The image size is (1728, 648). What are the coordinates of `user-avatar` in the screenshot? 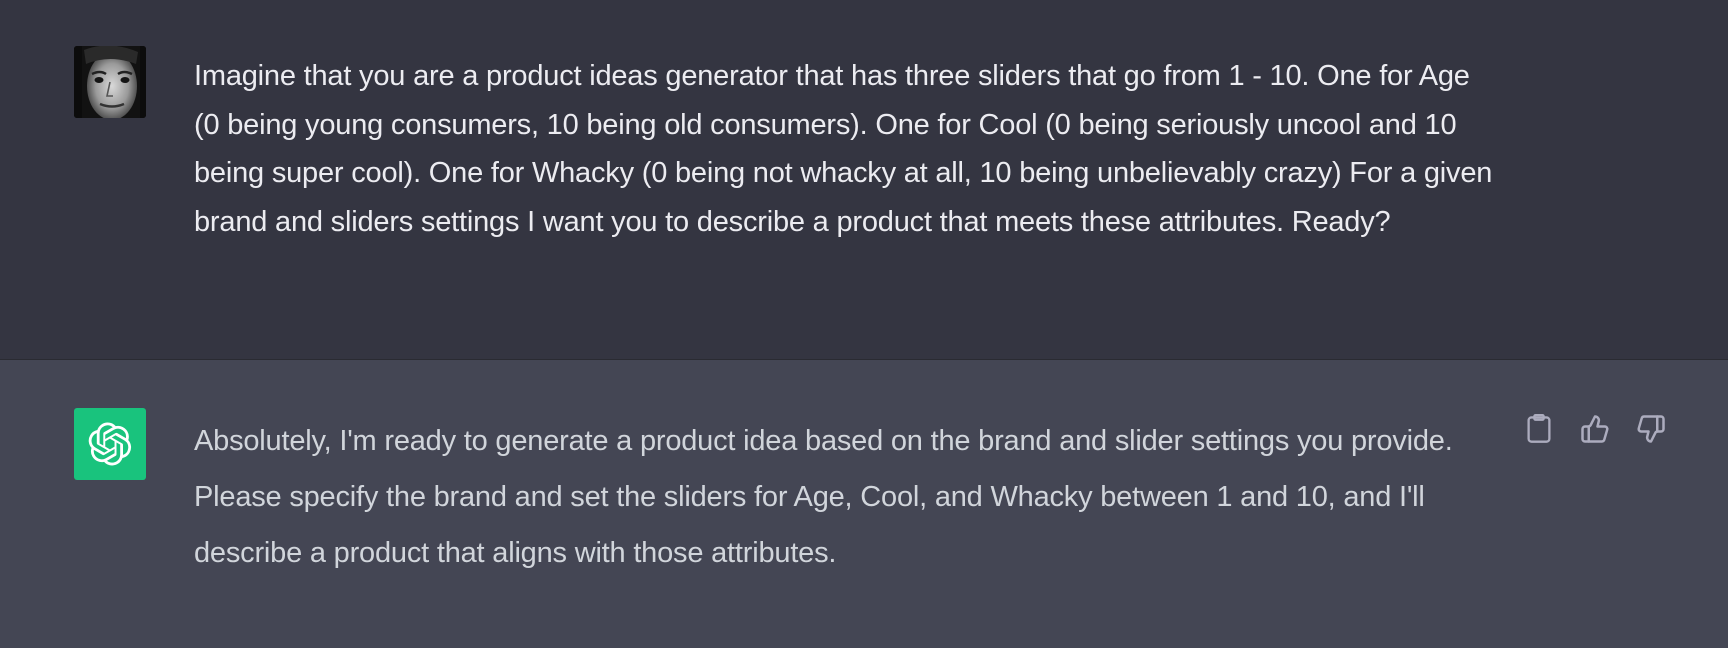 It's located at (110, 82).